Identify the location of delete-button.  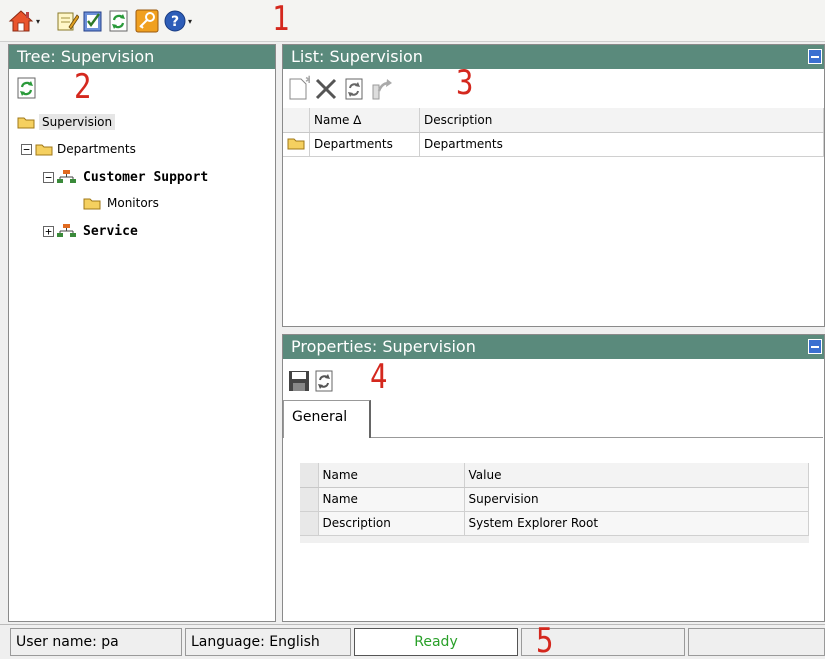
(326, 89).